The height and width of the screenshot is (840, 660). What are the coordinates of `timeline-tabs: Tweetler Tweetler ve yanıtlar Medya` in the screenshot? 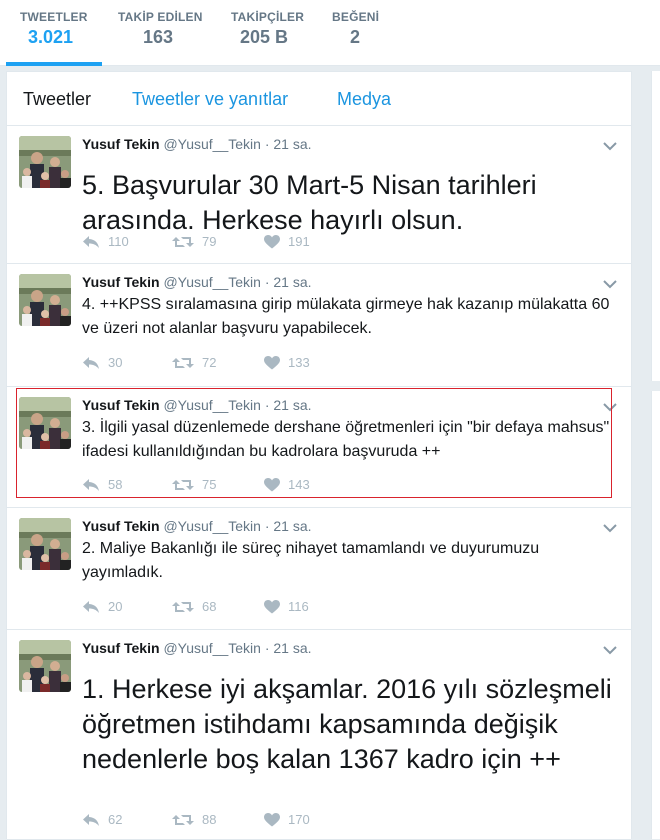 It's located at (319, 99).